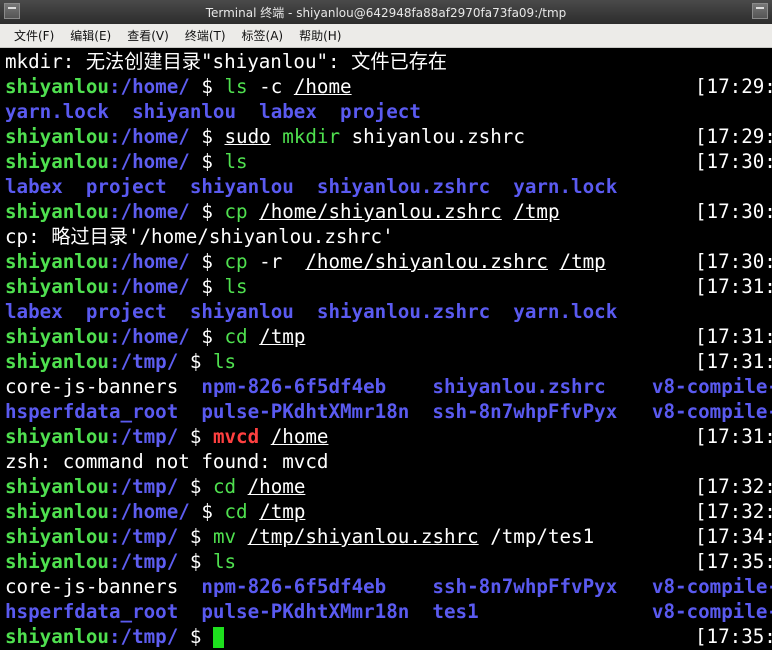  Describe the element at coordinates (205, 36) in the screenshot. I see `menu-terminal: 终端(T)` at that location.